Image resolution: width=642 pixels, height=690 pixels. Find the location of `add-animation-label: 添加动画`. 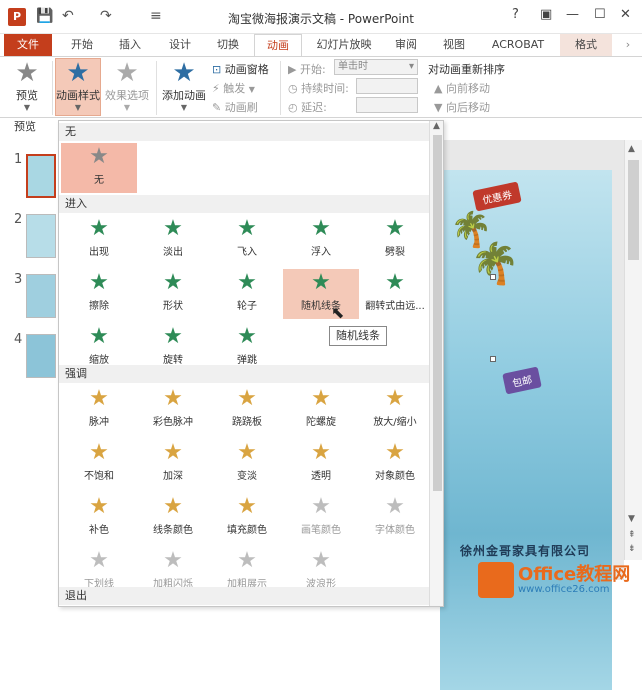

add-animation-label: 添加动画 is located at coordinates (184, 95).